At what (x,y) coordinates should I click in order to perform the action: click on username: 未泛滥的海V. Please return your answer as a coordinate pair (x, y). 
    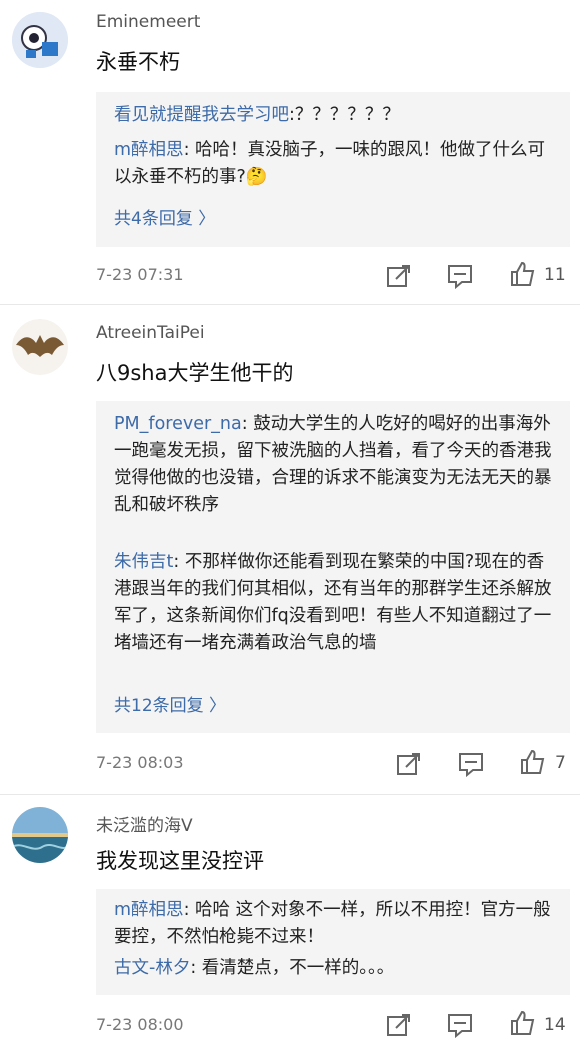
    Looking at the image, I should click on (144, 823).